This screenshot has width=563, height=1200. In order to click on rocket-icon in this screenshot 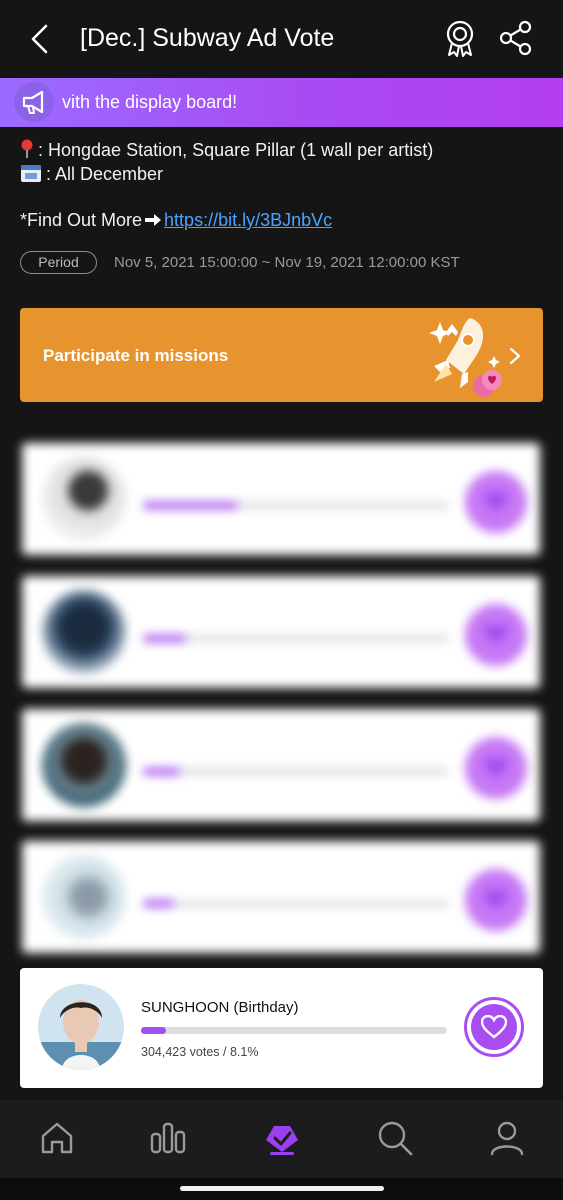, I will do `click(465, 357)`.